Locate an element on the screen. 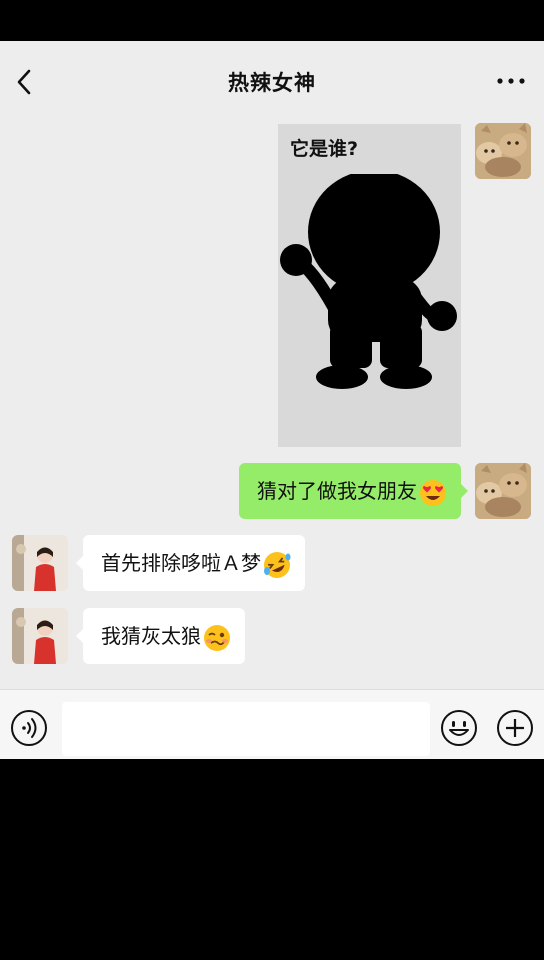 Image resolution: width=544 pixels, height=960 pixels. image-caption: 它是谁? is located at coordinates (324, 149).